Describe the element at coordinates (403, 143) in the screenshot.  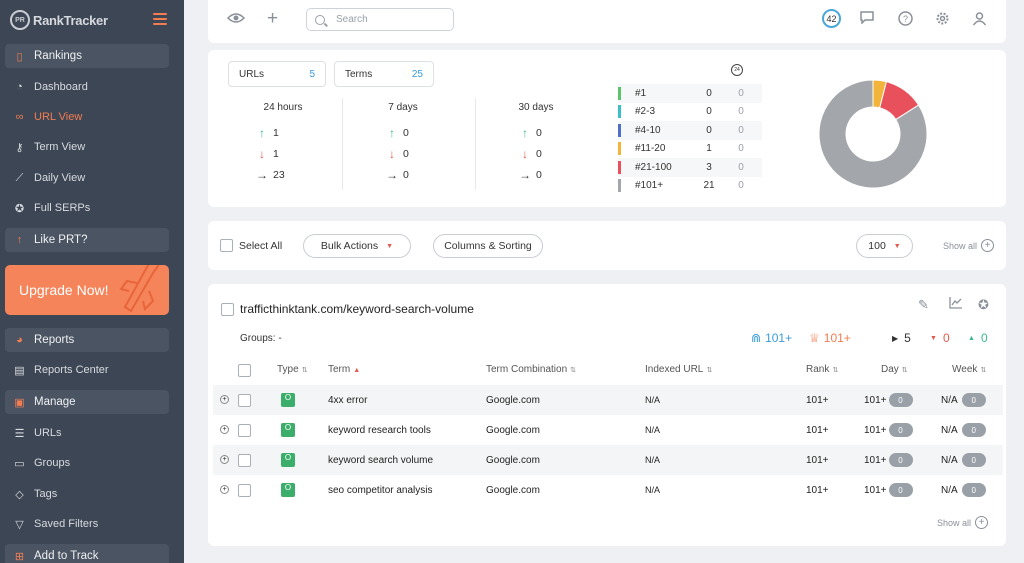
I see `period-7d: 7 days ↑ 0 ↓ 0 → 0` at that location.